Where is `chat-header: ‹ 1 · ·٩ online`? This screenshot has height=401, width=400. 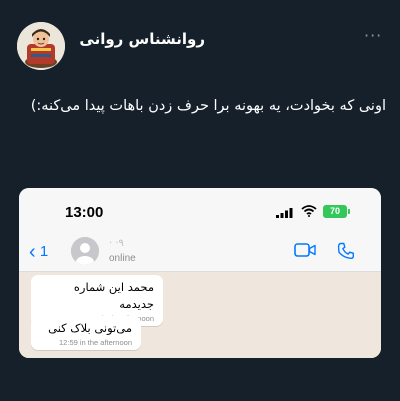
chat-header: ‹ 1 · ·٩ online is located at coordinates (200, 254).